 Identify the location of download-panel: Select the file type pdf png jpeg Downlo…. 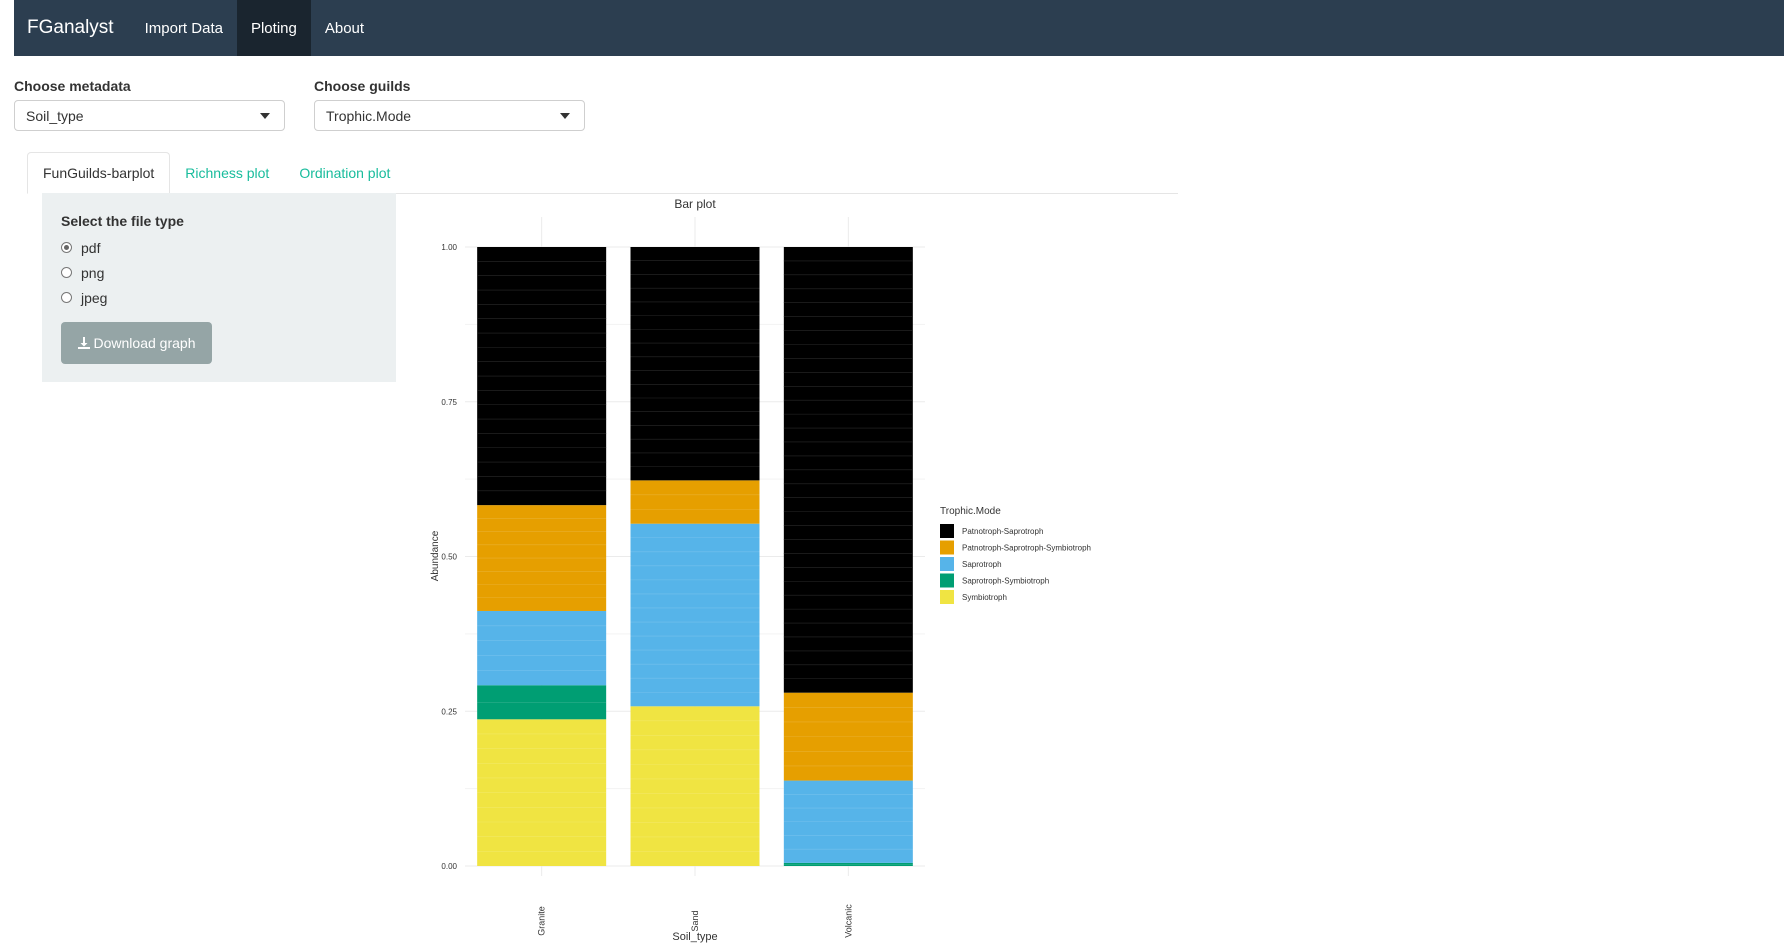
(219, 287).